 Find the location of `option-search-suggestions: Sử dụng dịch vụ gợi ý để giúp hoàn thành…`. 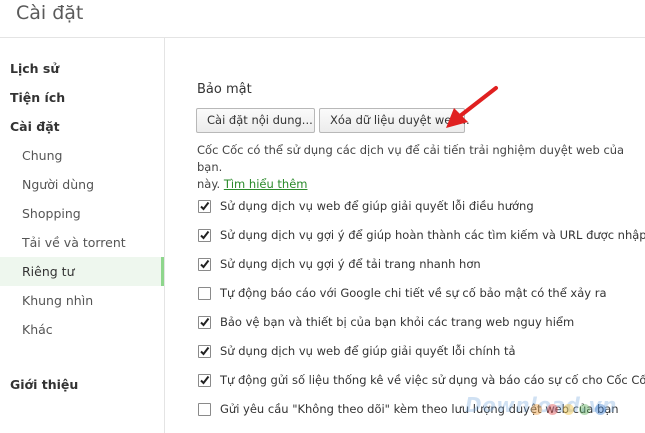

option-search-suggestions: Sử dụng dịch vụ gợi ý để giúp hoàn thành… is located at coordinates (421, 236).